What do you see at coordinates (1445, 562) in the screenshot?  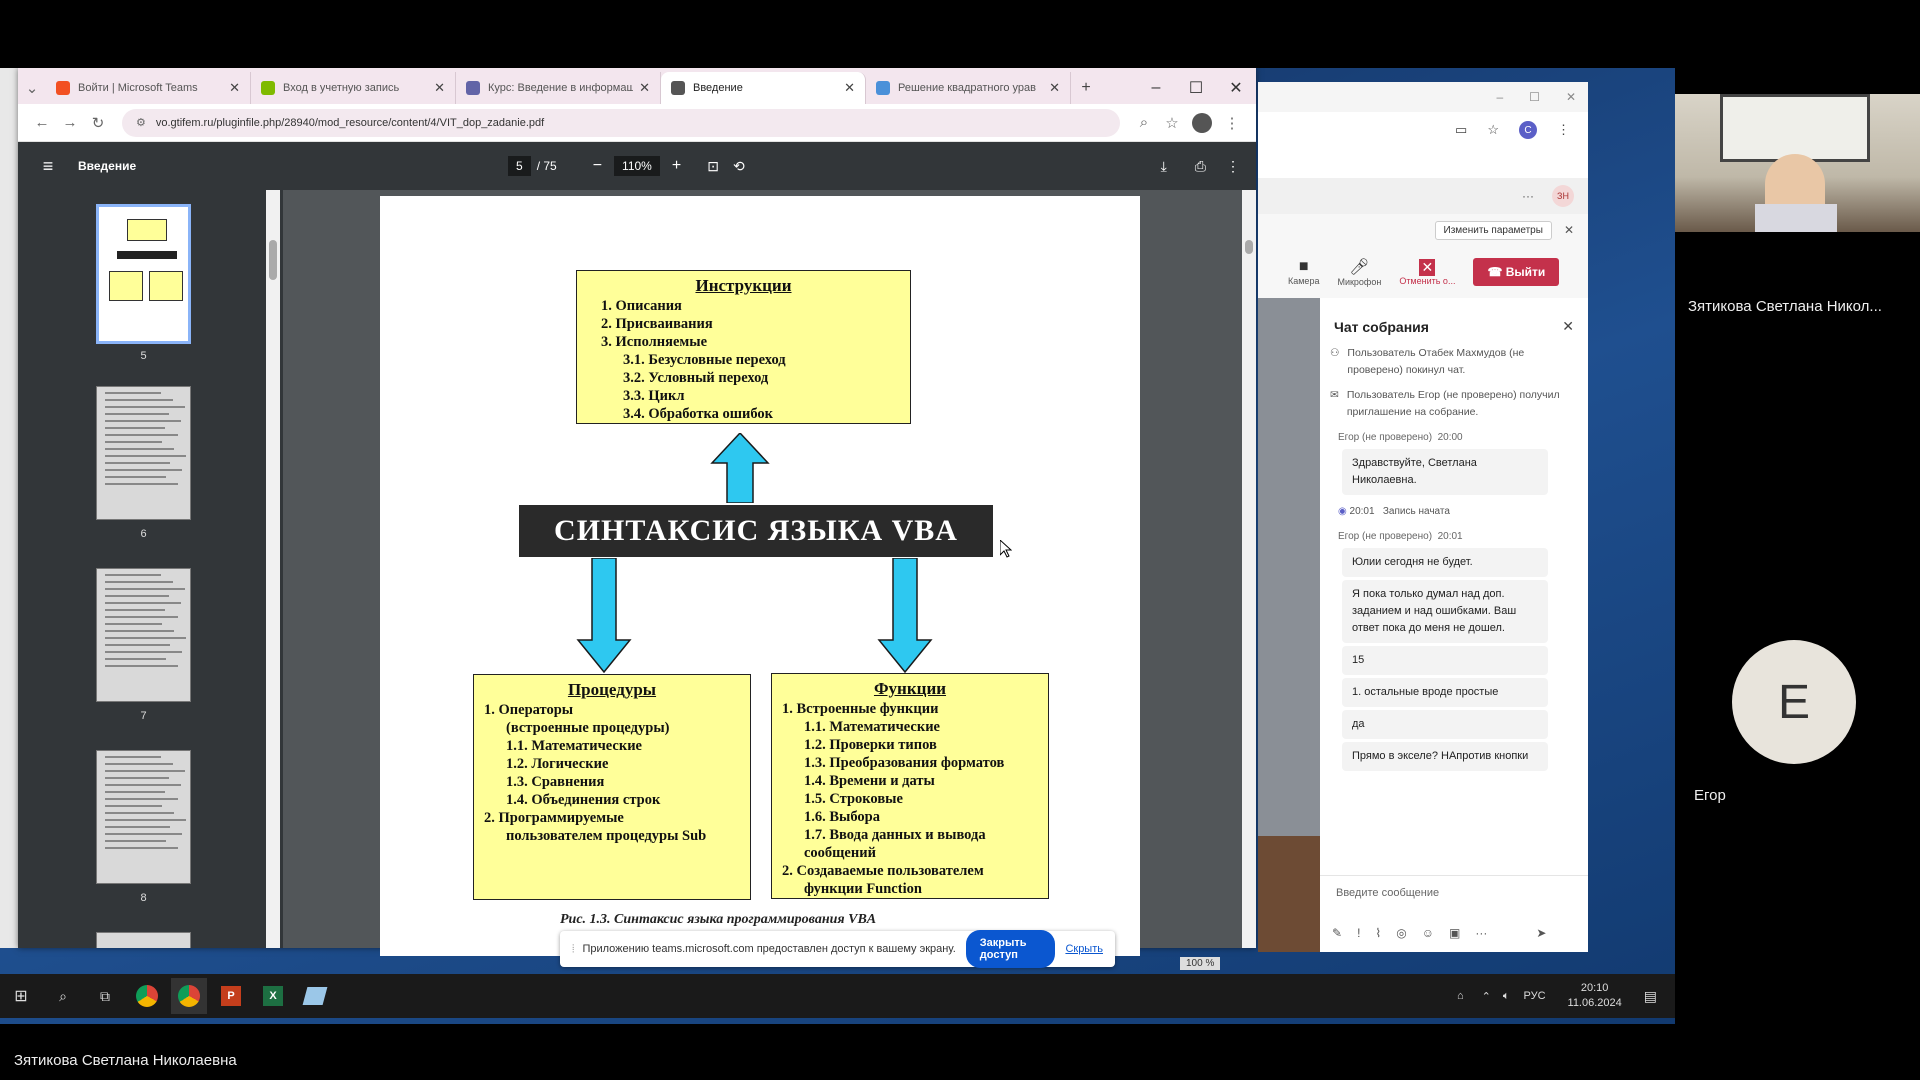 I see `chat-message: Юлии сегодня не будет.` at bounding box center [1445, 562].